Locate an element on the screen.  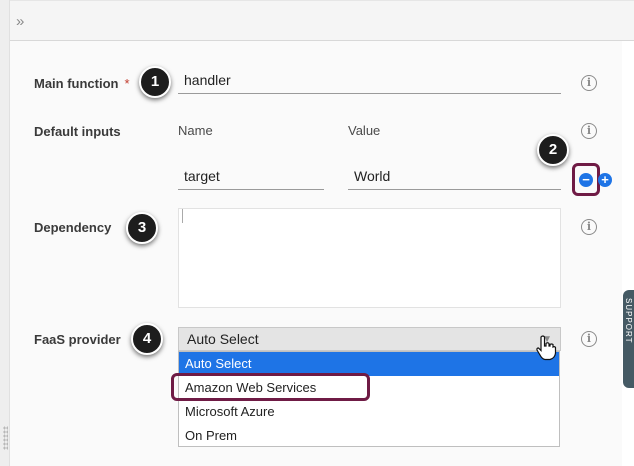
text-caret is located at coordinates (182, 216).